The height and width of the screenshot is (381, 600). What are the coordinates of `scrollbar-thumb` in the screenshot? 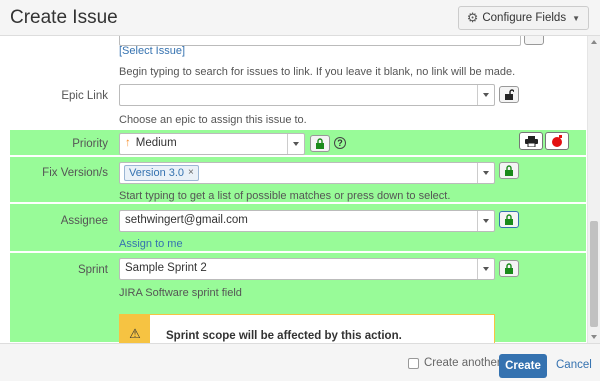 It's located at (594, 274).